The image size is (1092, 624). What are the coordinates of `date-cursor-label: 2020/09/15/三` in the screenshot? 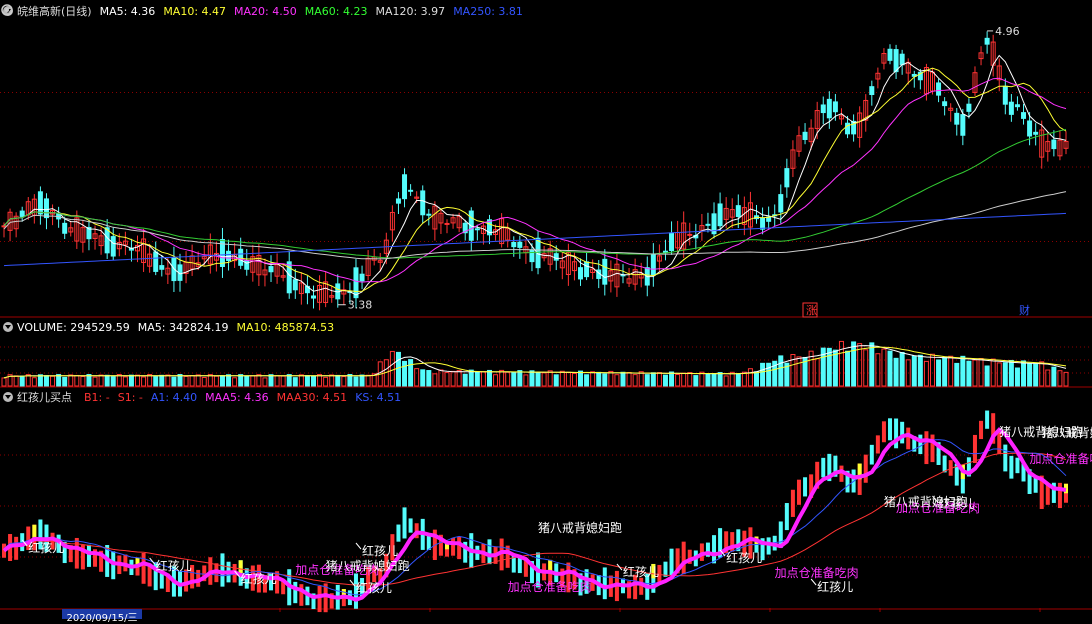 It's located at (102, 616).